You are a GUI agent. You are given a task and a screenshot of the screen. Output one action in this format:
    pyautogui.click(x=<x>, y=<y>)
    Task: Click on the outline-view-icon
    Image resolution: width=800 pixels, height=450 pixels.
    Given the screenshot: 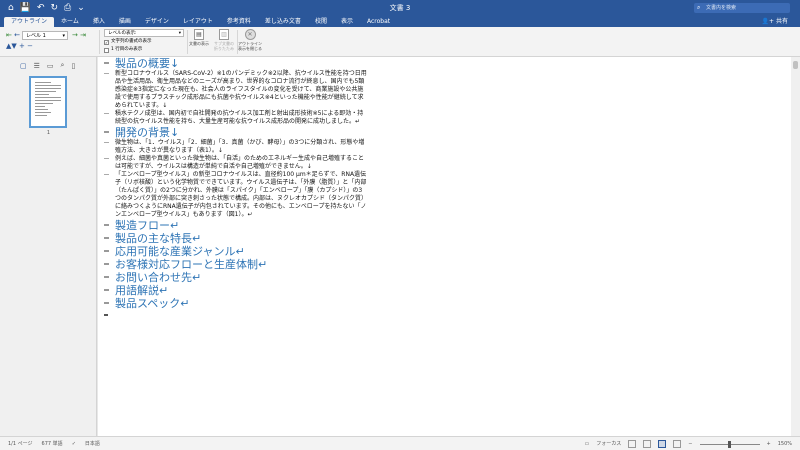 What is the action you would take?
    pyautogui.click(x=662, y=444)
    